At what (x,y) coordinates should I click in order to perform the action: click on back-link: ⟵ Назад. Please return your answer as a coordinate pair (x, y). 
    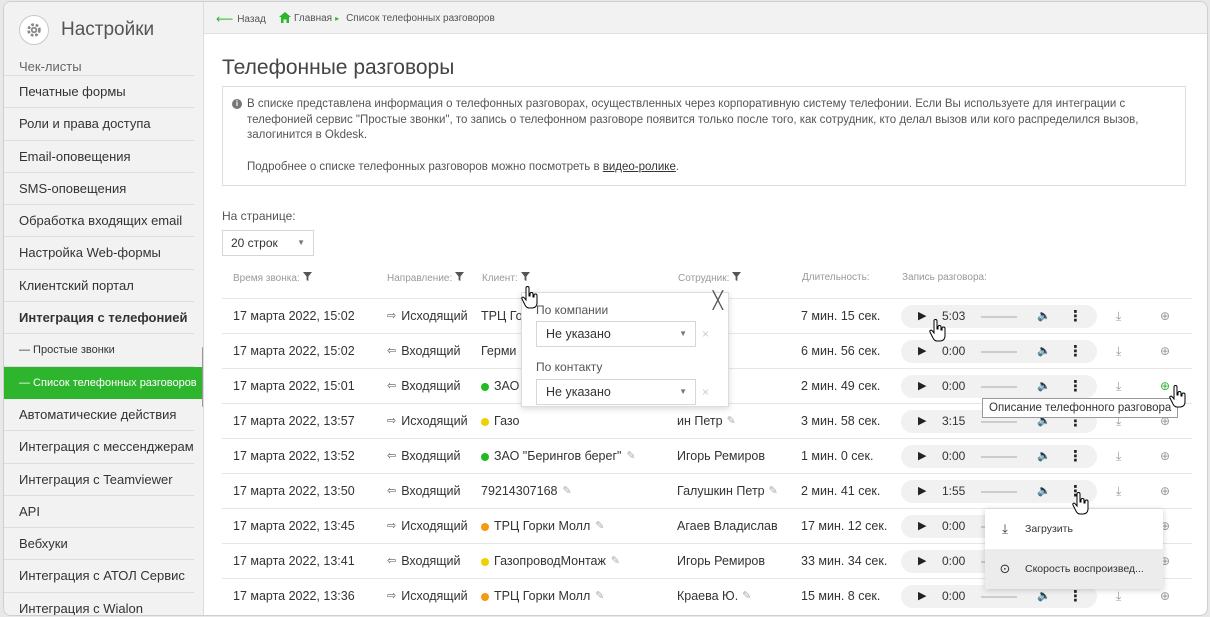
    Looking at the image, I should click on (241, 19).